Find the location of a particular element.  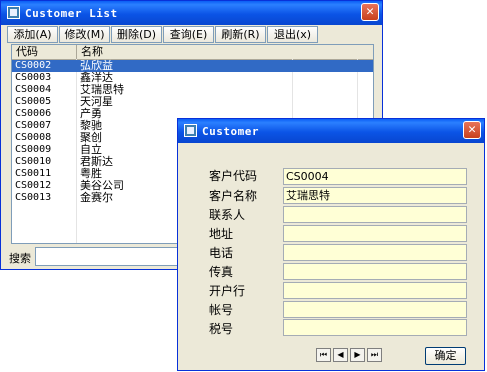

row-code: CS0011 is located at coordinates (33, 173).